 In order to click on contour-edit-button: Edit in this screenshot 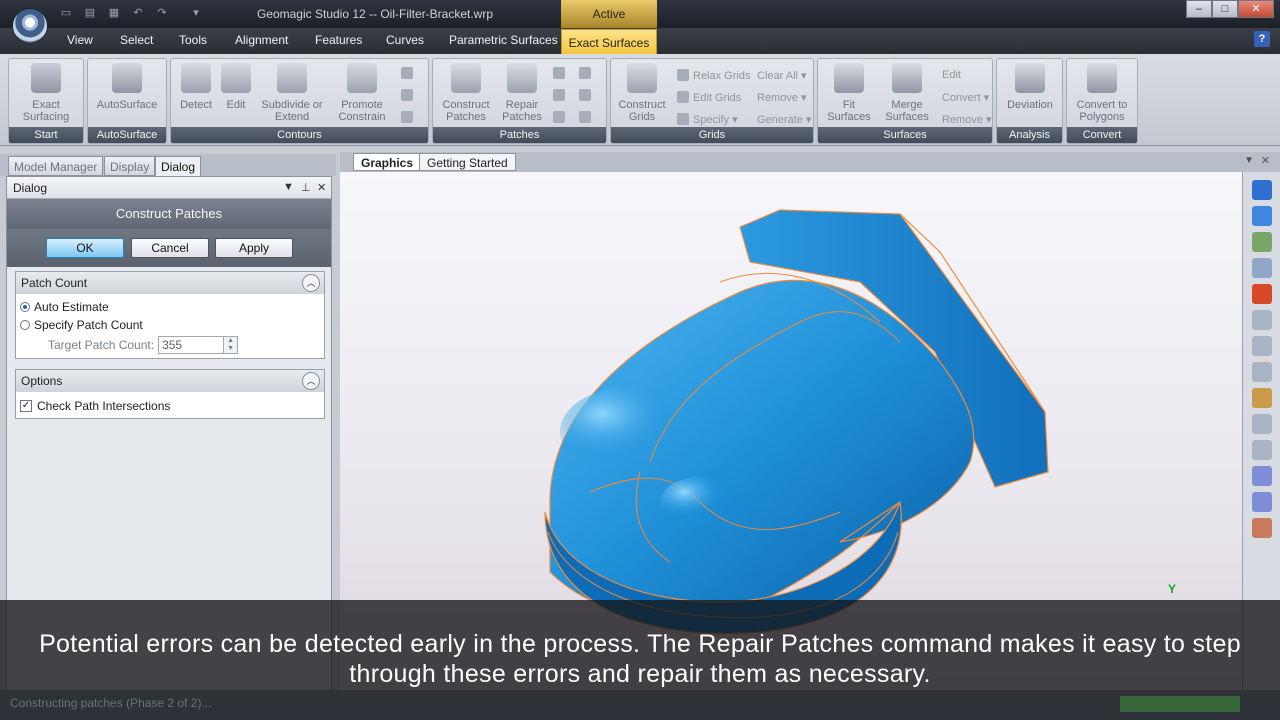, I will do `click(236, 87)`.